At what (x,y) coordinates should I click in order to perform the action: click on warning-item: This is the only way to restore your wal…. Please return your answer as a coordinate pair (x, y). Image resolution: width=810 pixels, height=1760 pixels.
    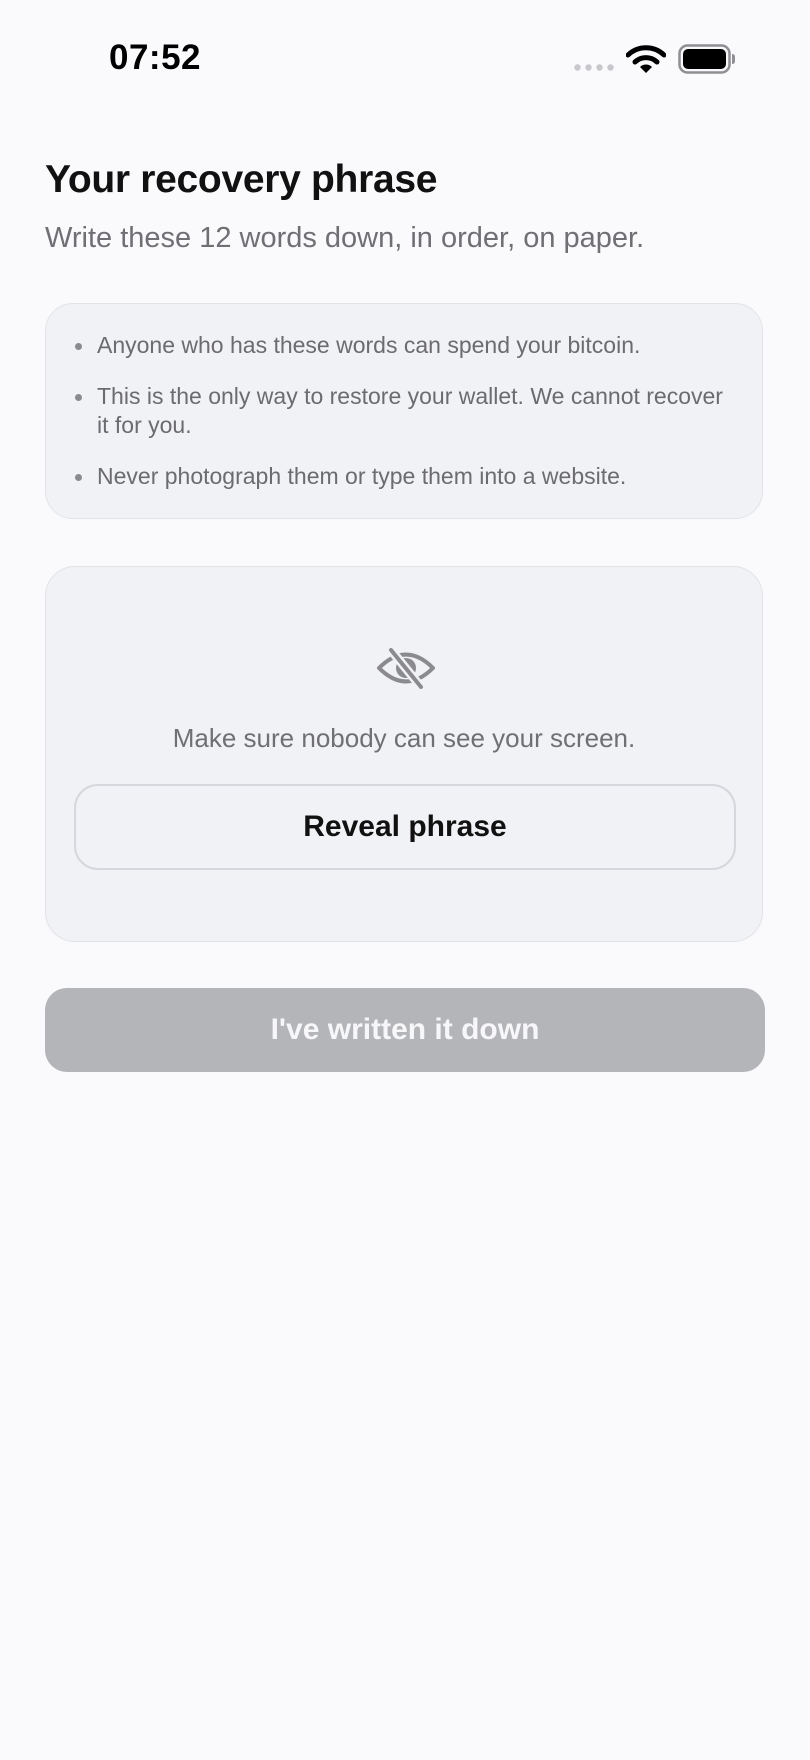
    Looking at the image, I should click on (403, 411).